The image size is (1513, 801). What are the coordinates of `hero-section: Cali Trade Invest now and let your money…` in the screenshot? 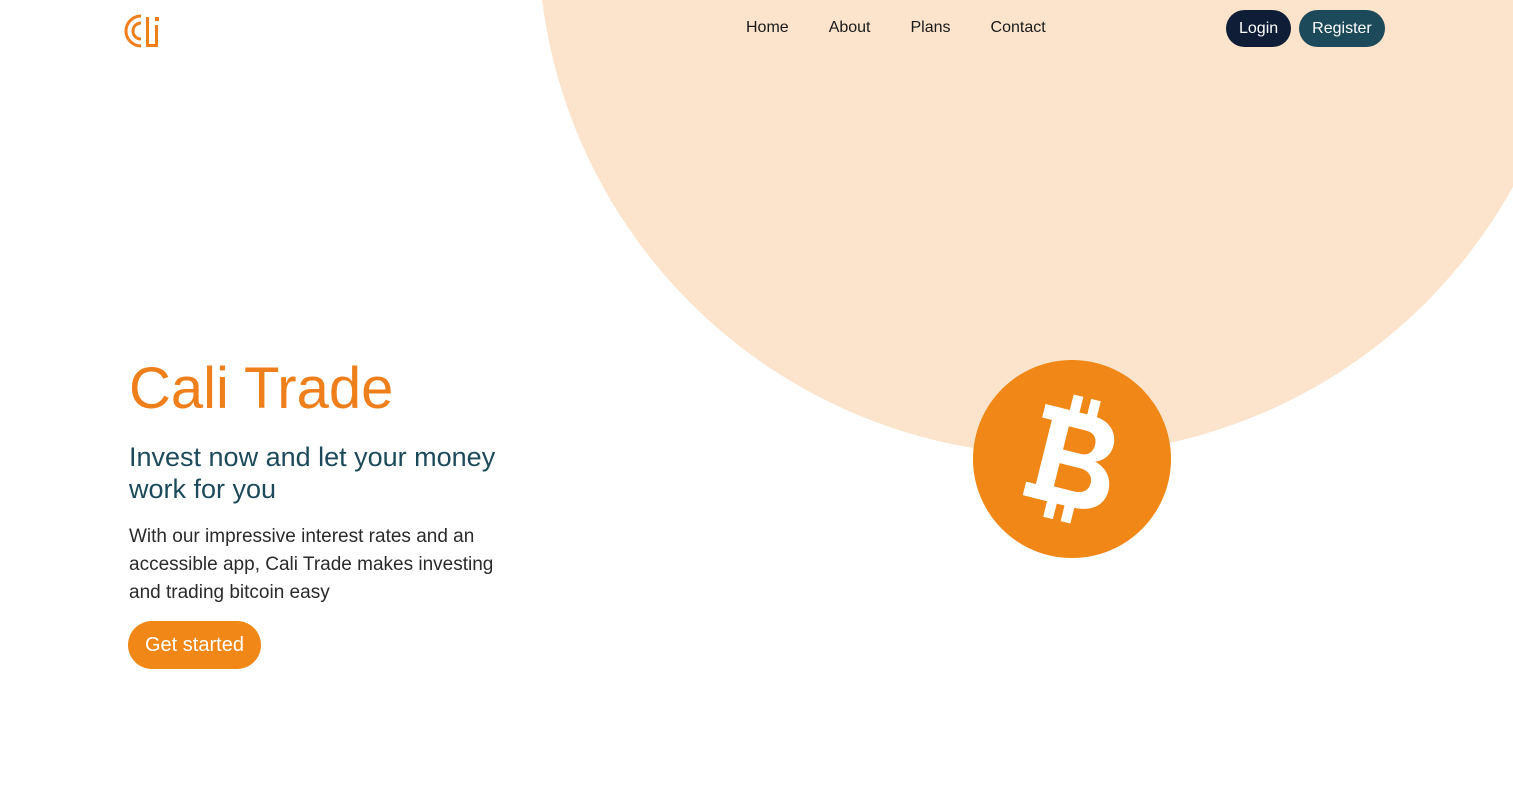 It's located at (324, 481).